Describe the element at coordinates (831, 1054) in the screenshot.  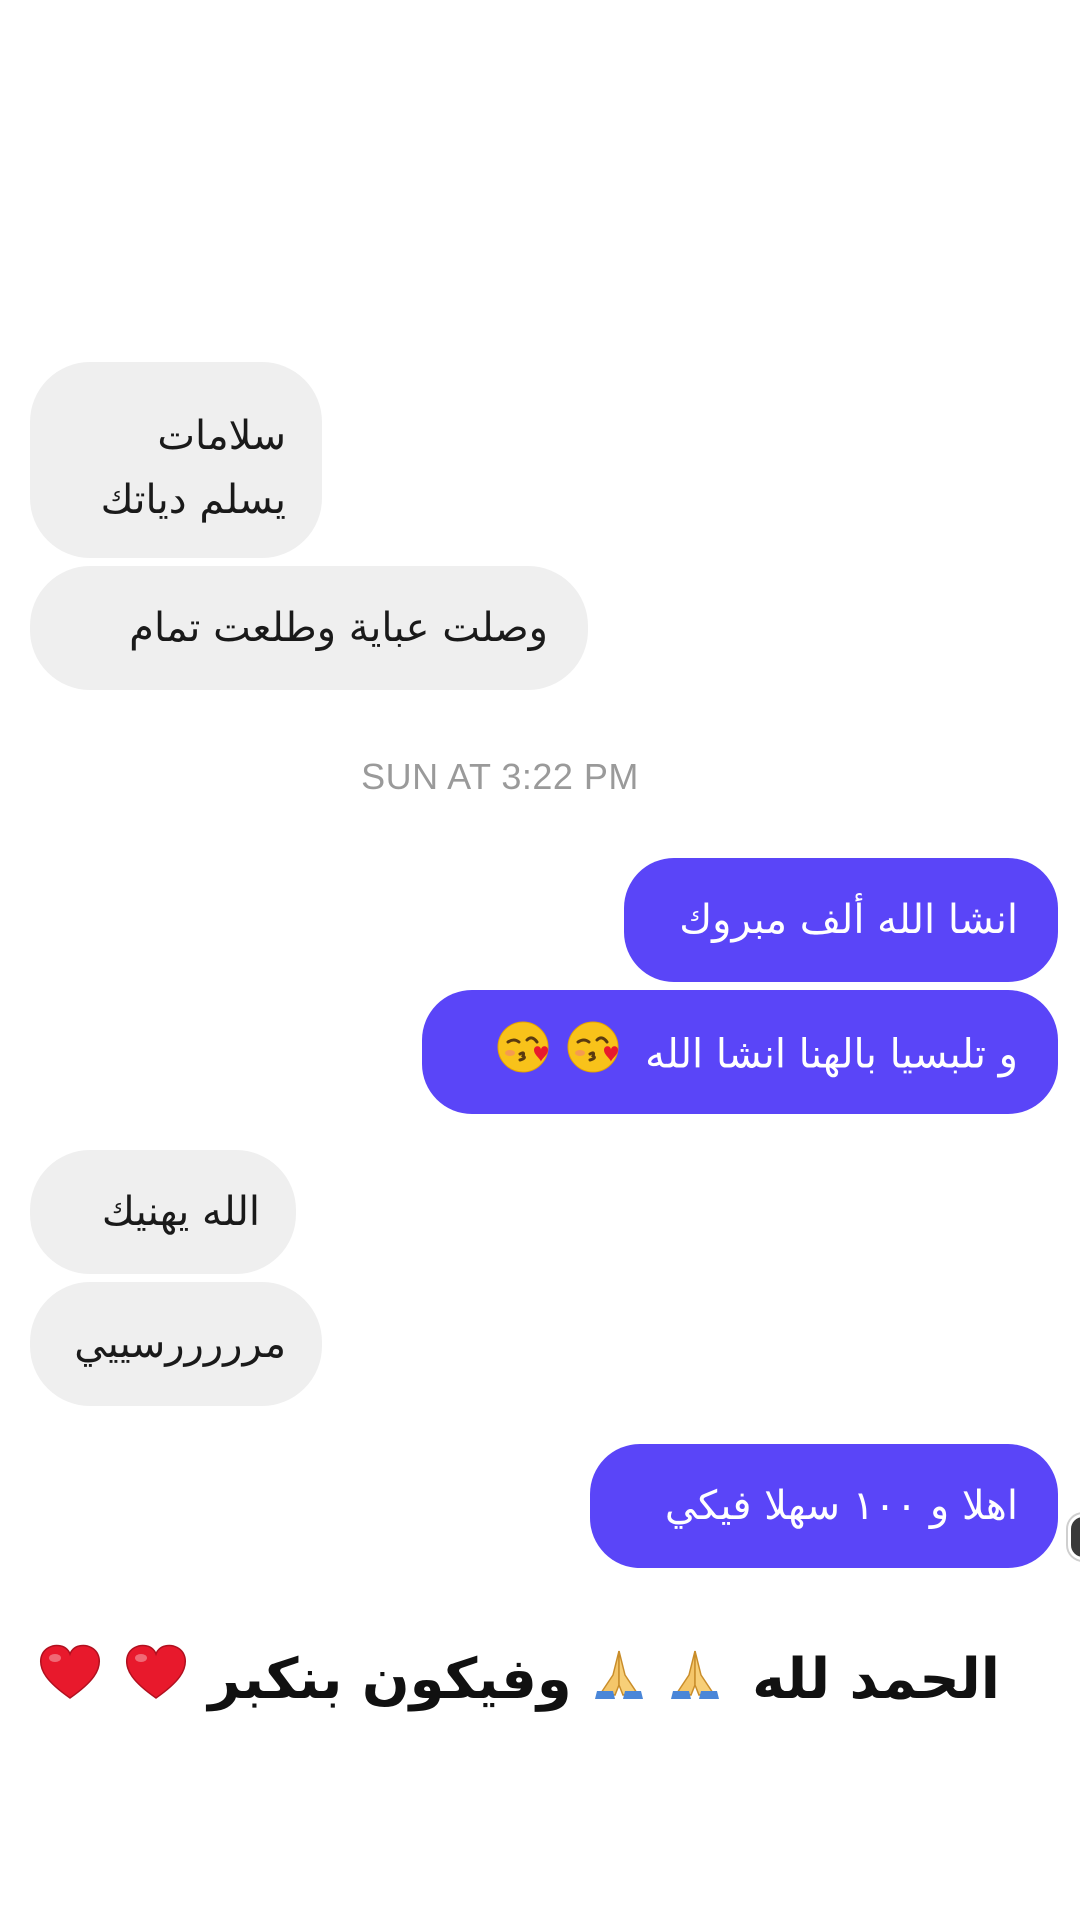
I see `message-text: و تلبسيا بالهنا انشا الله` at that location.